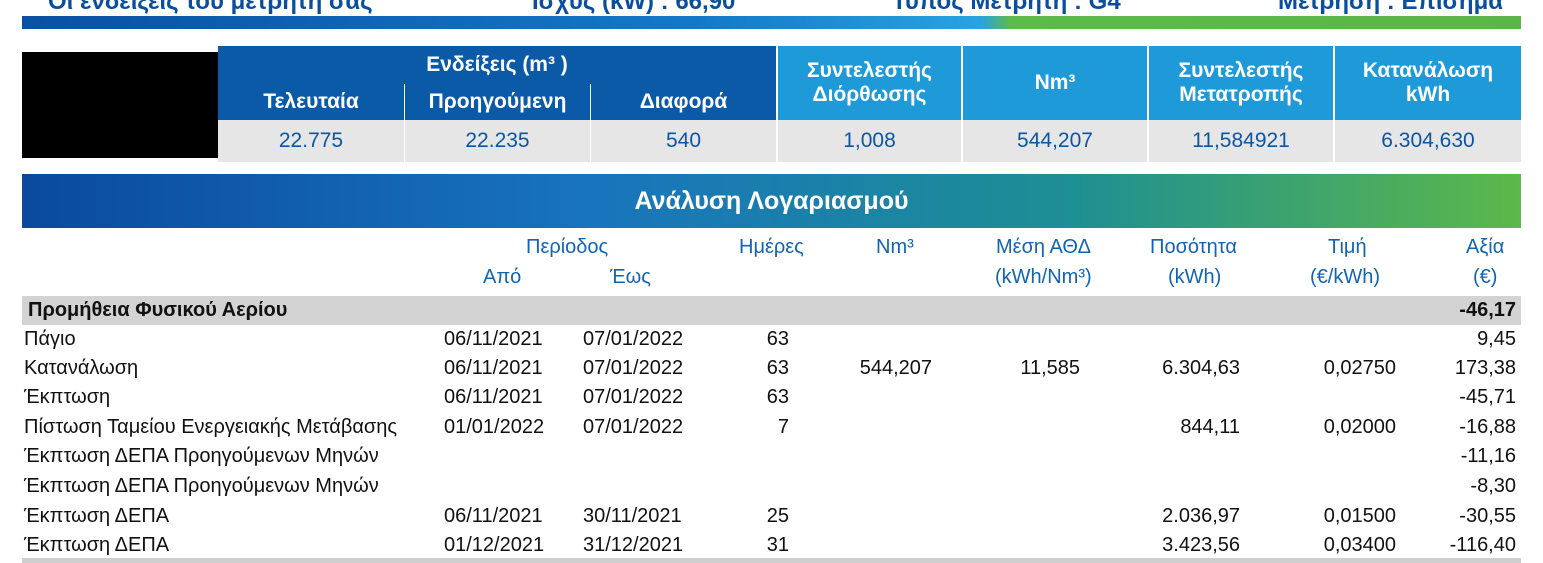 The width and height of the screenshot is (1543, 563). What do you see at coordinates (1359, 516) in the screenshot?
I see `cell-price: 0,01500` at bounding box center [1359, 516].